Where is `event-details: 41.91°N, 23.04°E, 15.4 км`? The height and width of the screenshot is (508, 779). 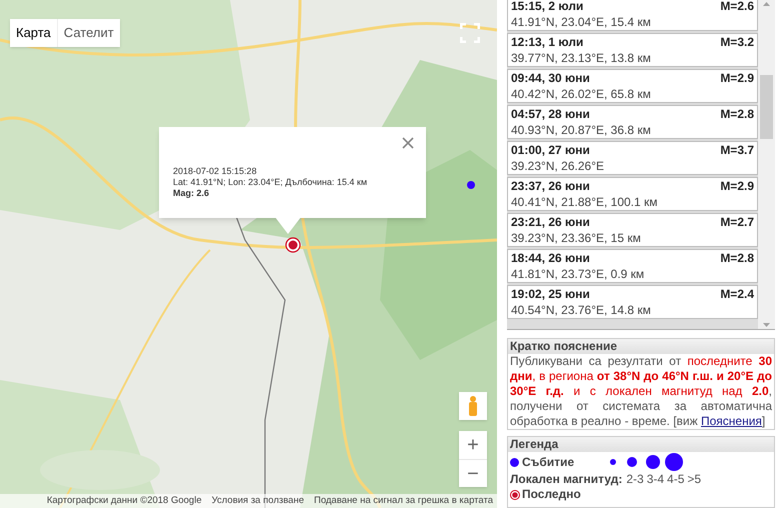 event-details: 41.91°N, 23.04°E, 15.4 км is located at coordinates (581, 22).